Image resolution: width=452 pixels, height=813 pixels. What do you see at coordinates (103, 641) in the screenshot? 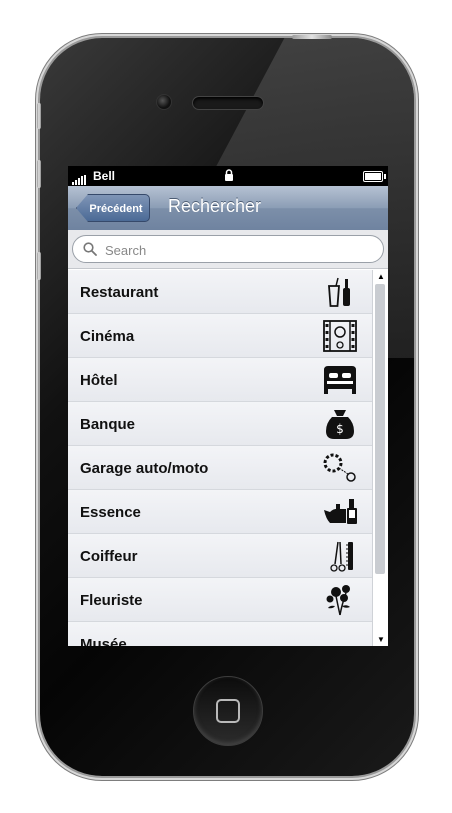
I see `list-item-label: Musée` at bounding box center [103, 641].